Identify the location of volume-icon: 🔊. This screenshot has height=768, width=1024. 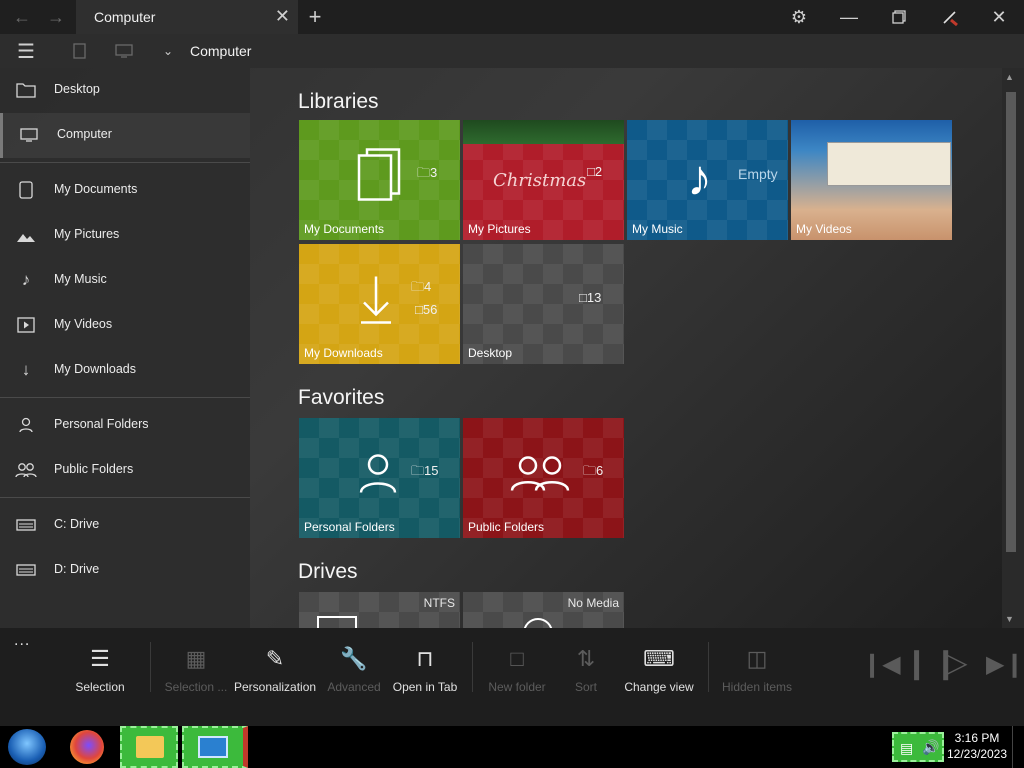
(930, 747).